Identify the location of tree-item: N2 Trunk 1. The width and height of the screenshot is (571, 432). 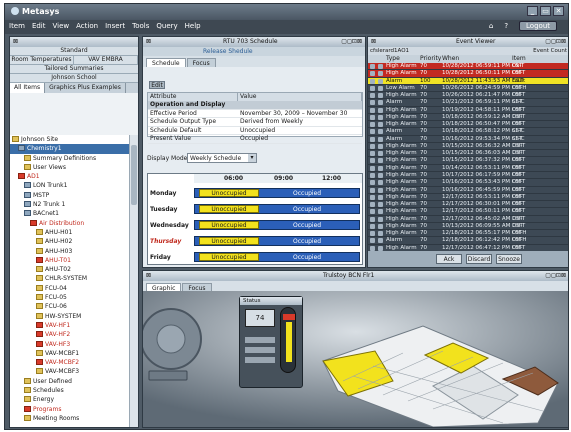
(70, 204).